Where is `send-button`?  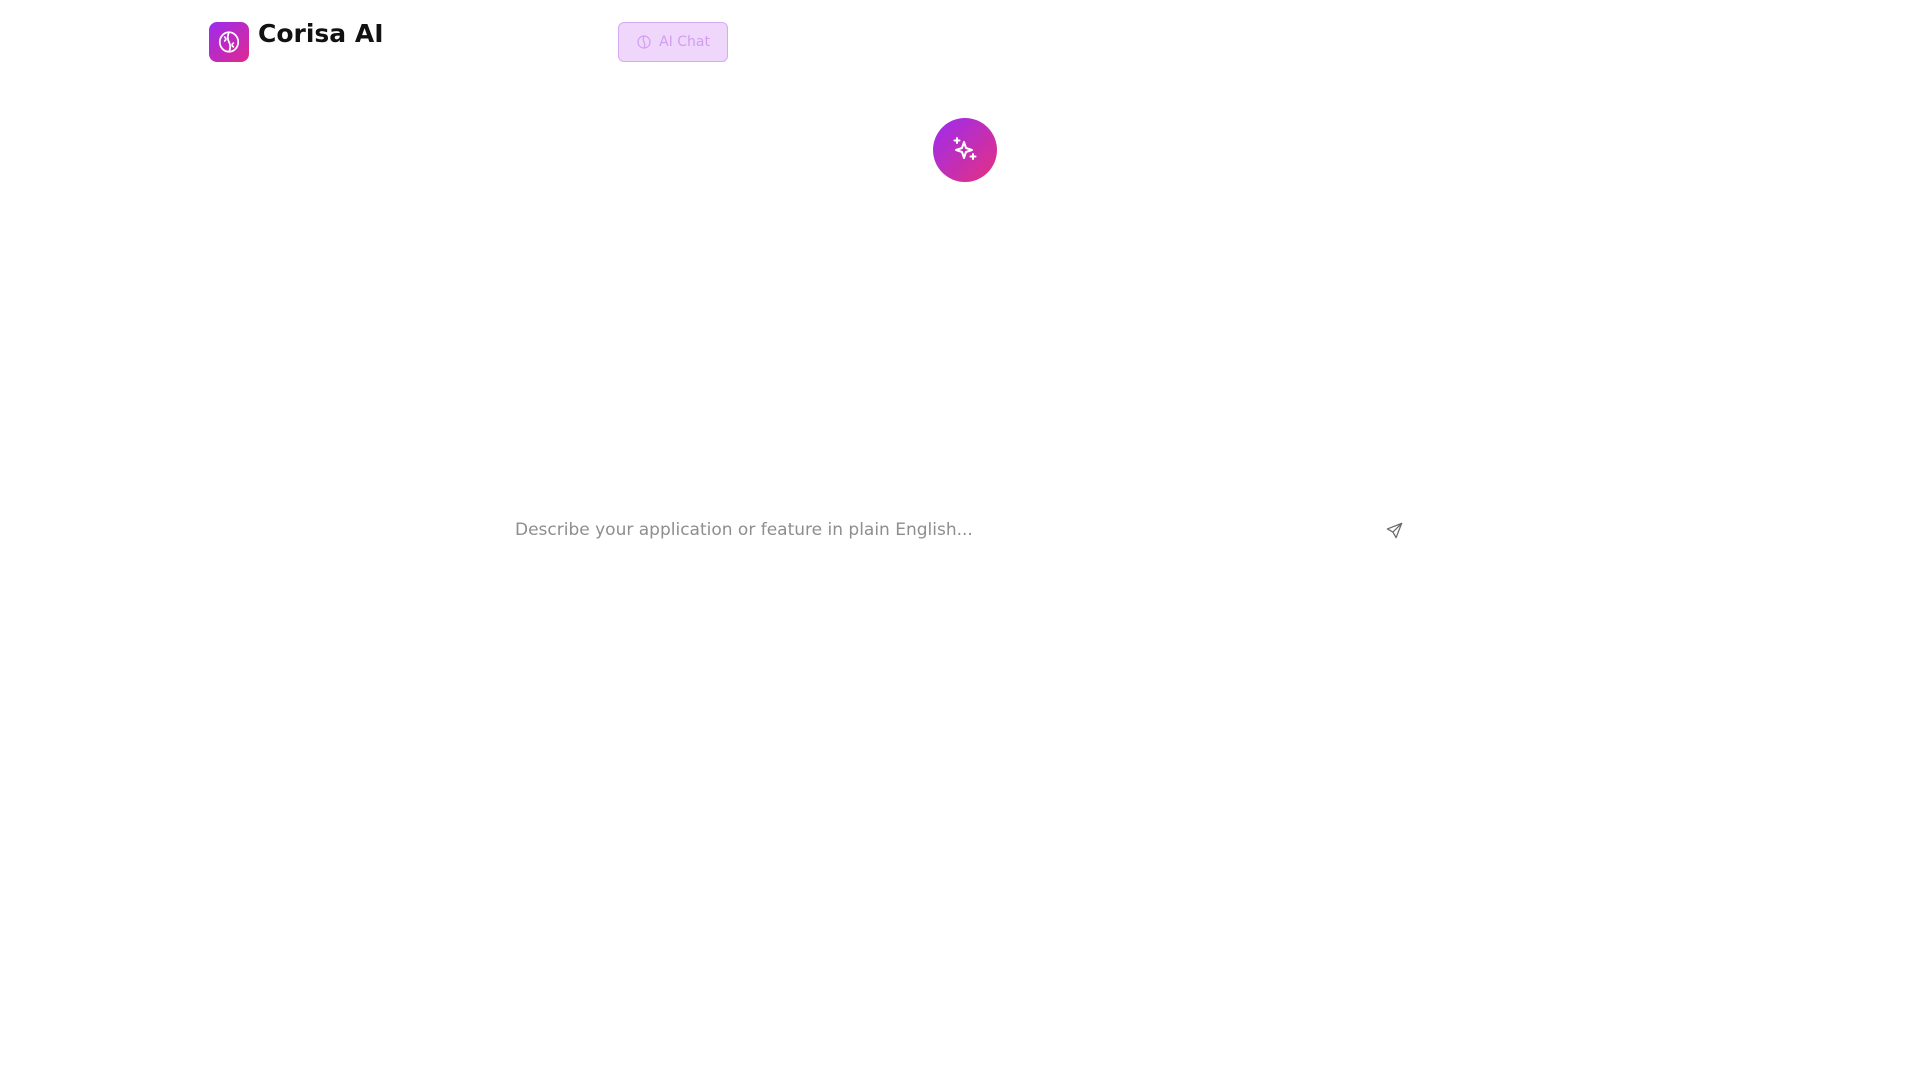
send-button is located at coordinates (1394, 530).